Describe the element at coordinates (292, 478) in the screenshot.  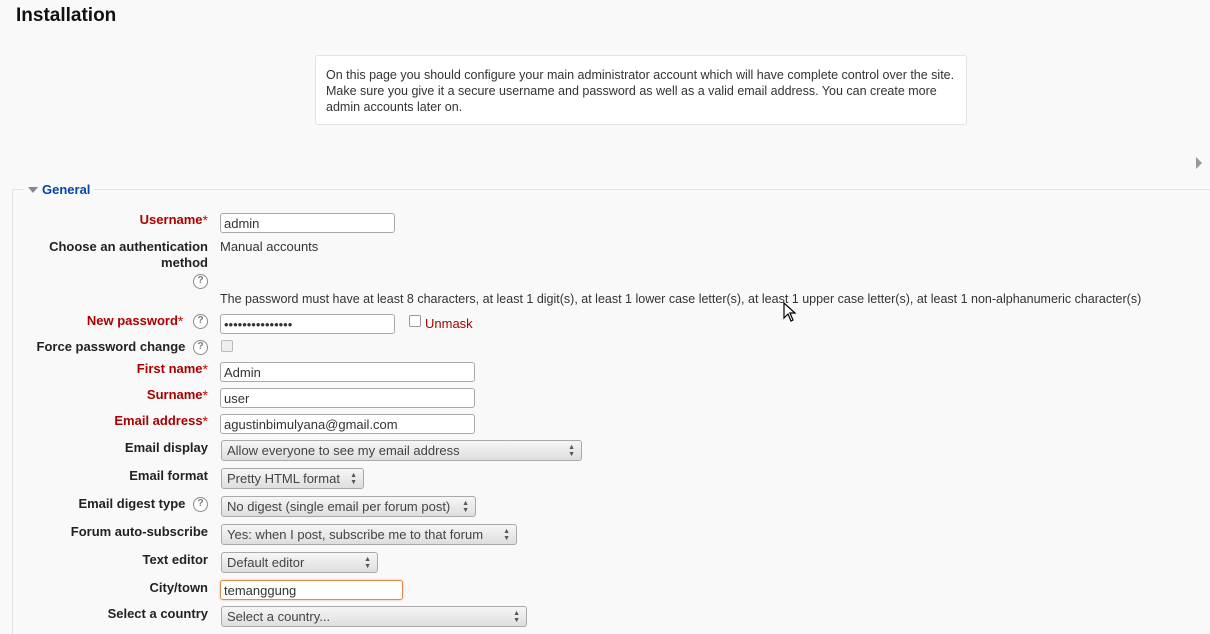
I see `email-format-select: Pretty HTML format ▲ ▼` at that location.